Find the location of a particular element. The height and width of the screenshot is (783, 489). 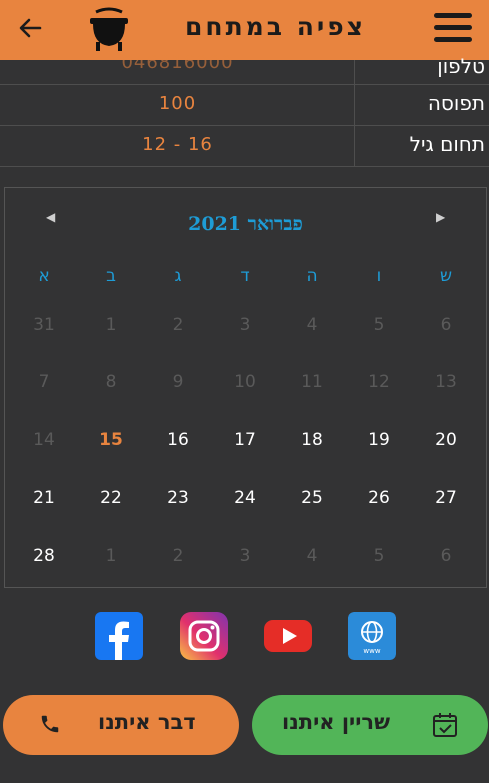

calendar-day: 11 is located at coordinates (312, 382).